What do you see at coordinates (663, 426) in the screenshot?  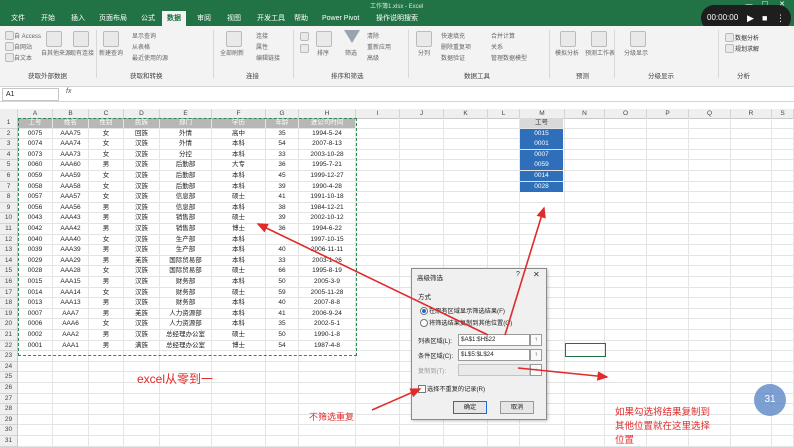 I see `annotation-copy-note-line2: 其他位置就在这里选择` at bounding box center [663, 426].